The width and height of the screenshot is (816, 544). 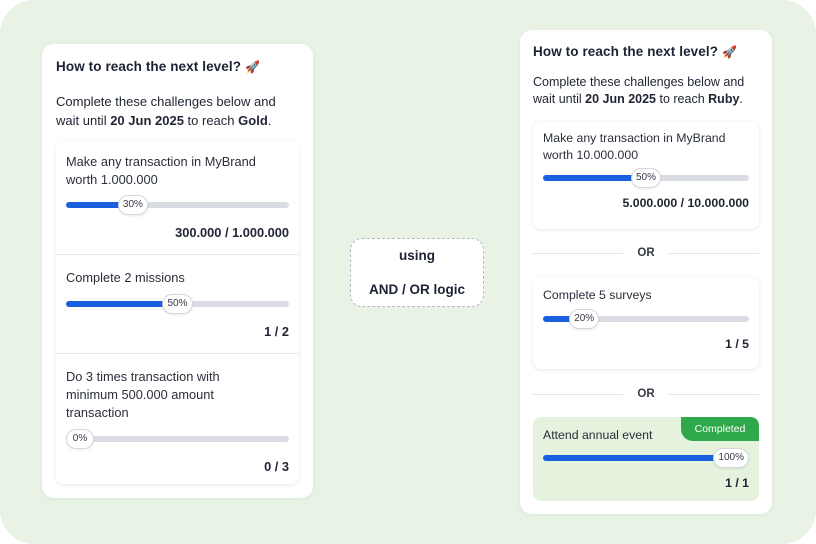 What do you see at coordinates (147, 120) in the screenshot?
I see `left-intro-date: 20 Jun 2025` at bounding box center [147, 120].